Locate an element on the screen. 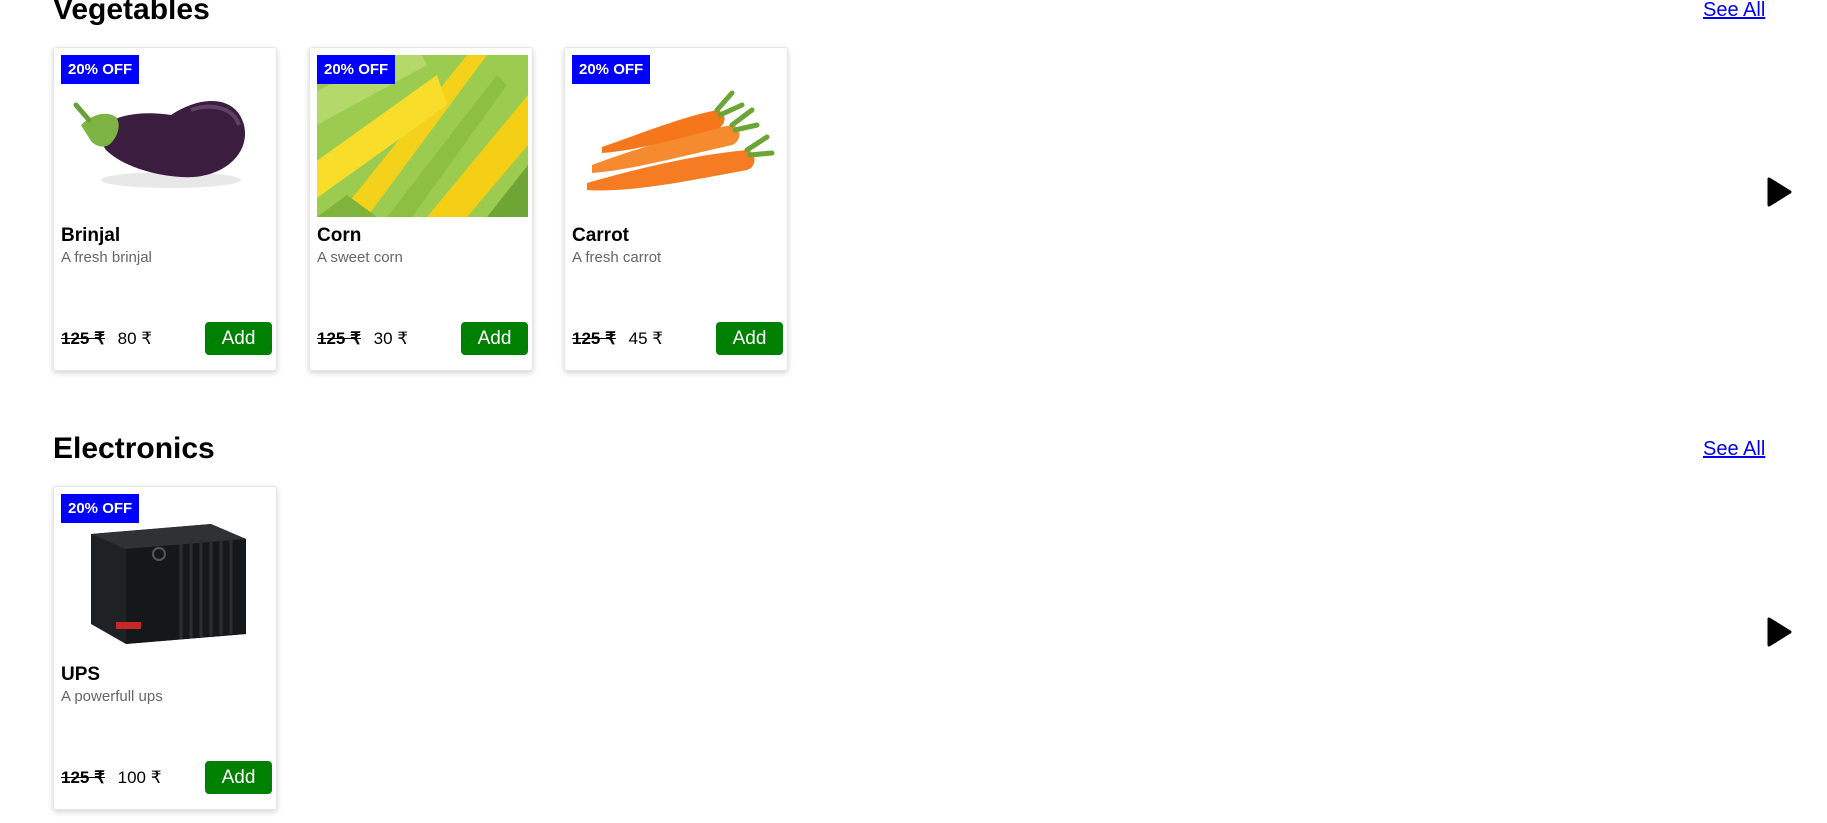 The height and width of the screenshot is (823, 1827). product-description: A fresh brinjal is located at coordinates (106, 257).